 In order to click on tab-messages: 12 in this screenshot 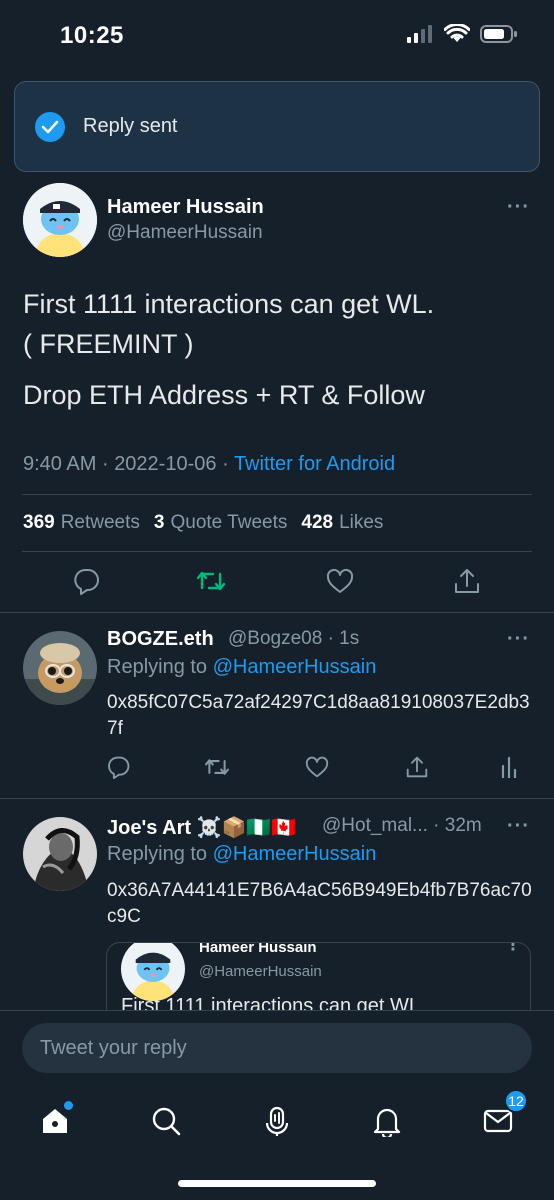, I will do `click(503, 1115)`.